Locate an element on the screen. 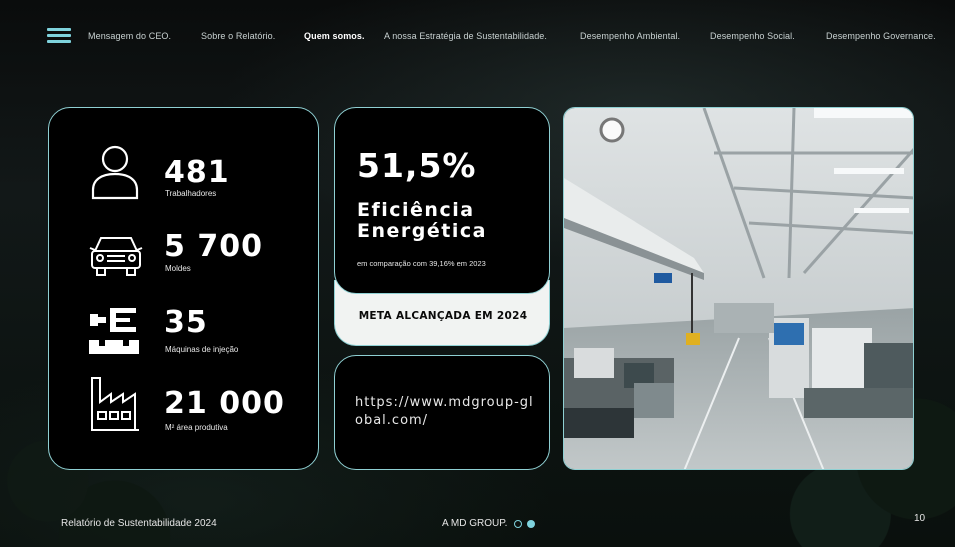 The height and width of the screenshot is (547, 955). nav-item-ceo-message: Mensagem do CEO. is located at coordinates (129, 36).